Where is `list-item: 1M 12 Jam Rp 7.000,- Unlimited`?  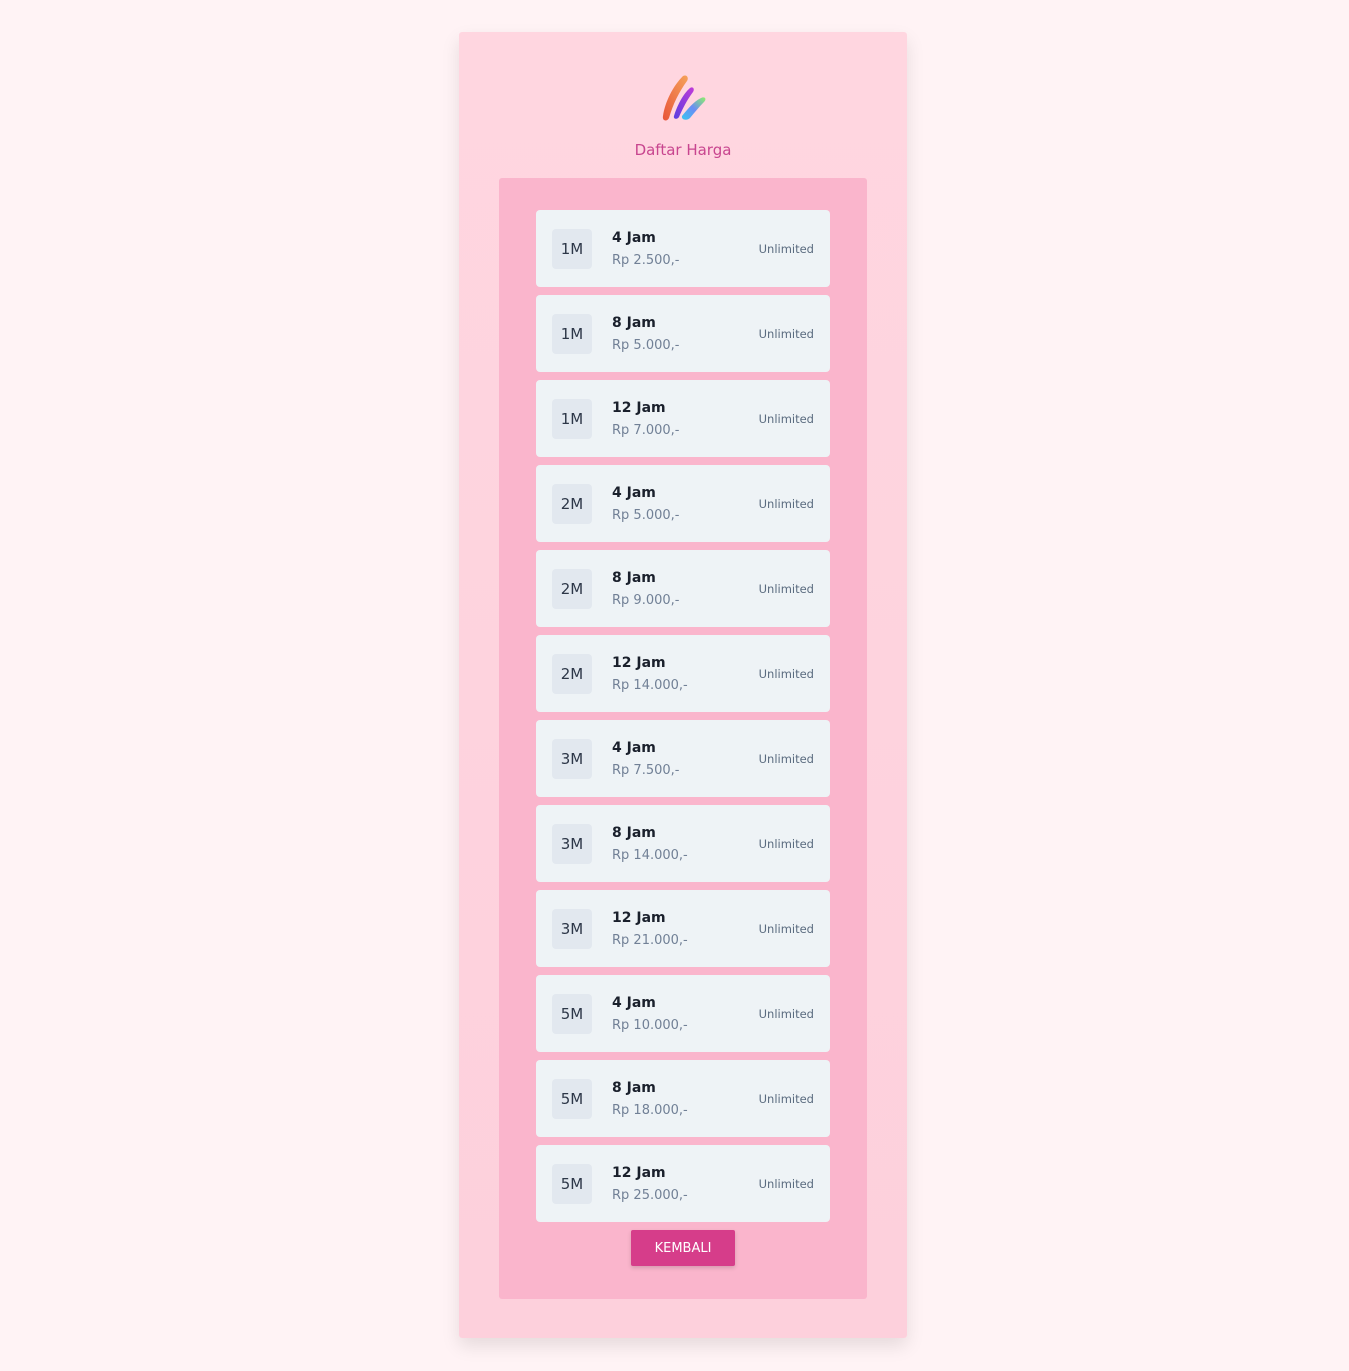 list-item: 1M 12 Jam Rp 7.000,- Unlimited is located at coordinates (683, 418).